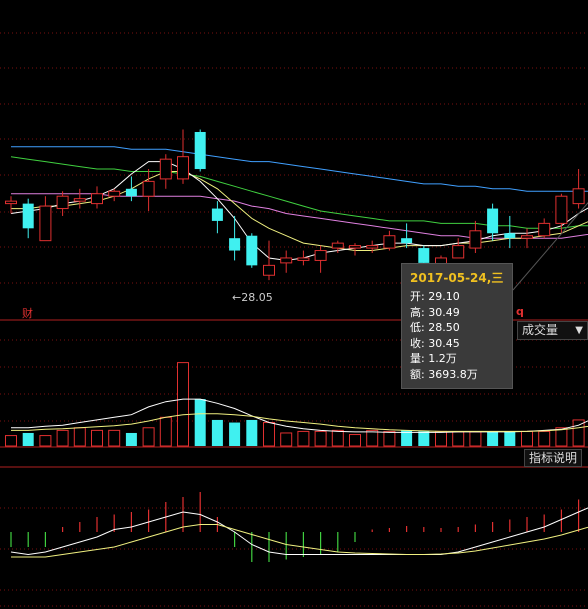 This screenshot has width=588, height=609. I want to click on volume-indicator-select: 成交量 ▼, so click(552, 330).